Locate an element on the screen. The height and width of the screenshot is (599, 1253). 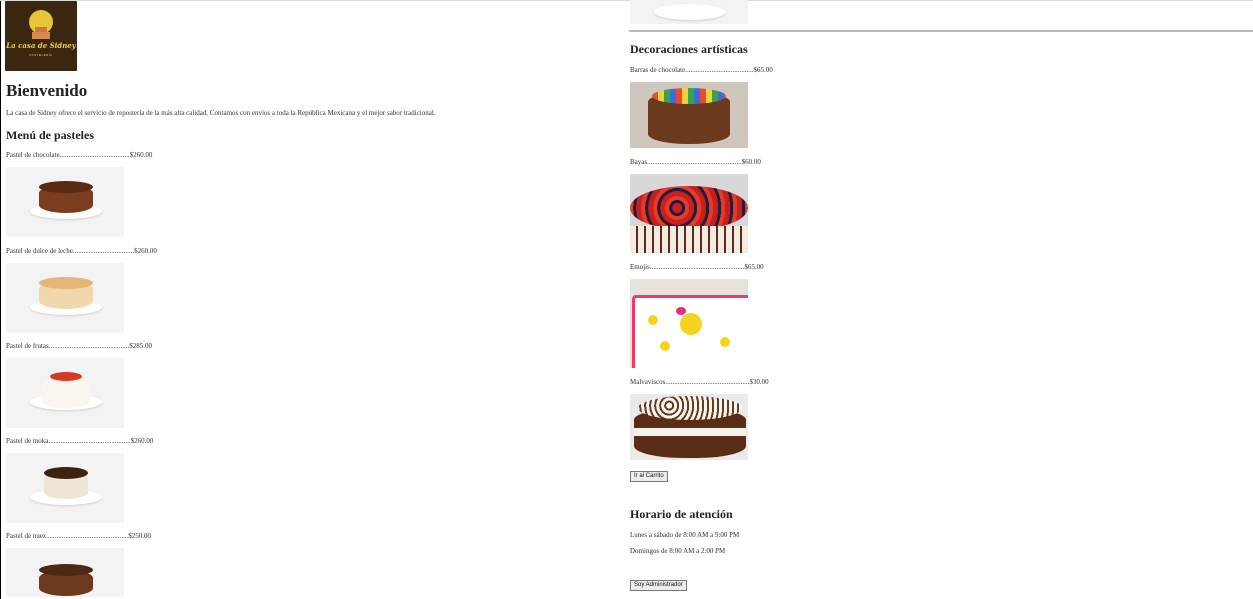
berries-cake-image is located at coordinates (689, 213).